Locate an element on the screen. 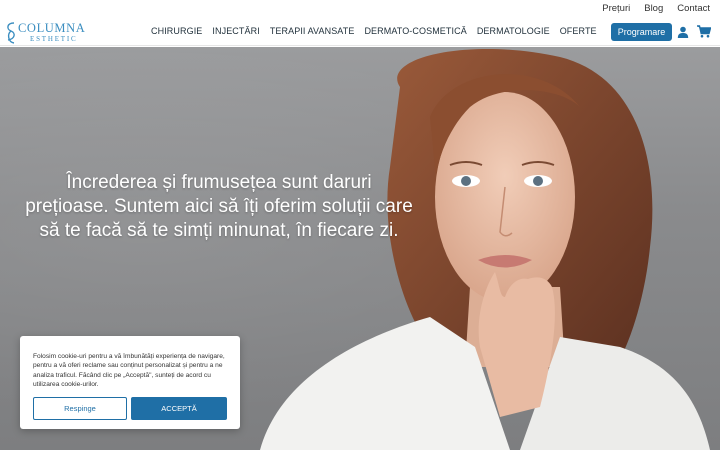 The width and height of the screenshot is (720, 450). prices-link: Prețuri is located at coordinates (616, 8).